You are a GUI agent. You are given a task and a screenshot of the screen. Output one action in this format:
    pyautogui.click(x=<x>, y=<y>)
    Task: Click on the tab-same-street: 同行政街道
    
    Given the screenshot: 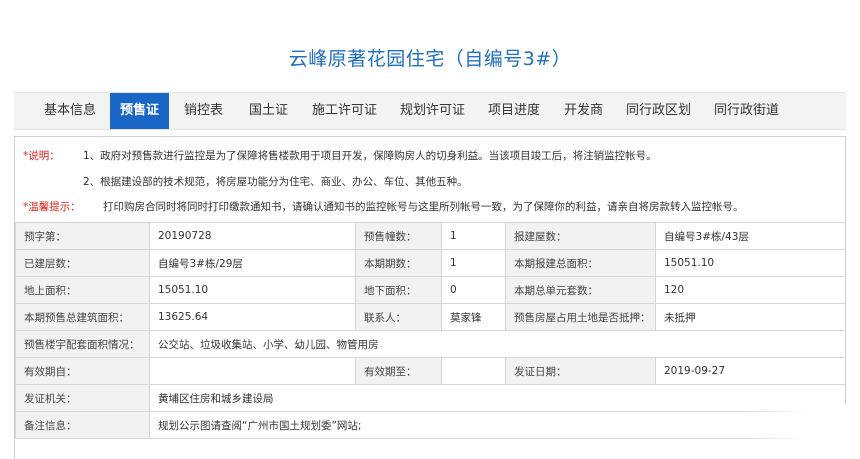 What is the action you would take?
    pyautogui.click(x=746, y=111)
    